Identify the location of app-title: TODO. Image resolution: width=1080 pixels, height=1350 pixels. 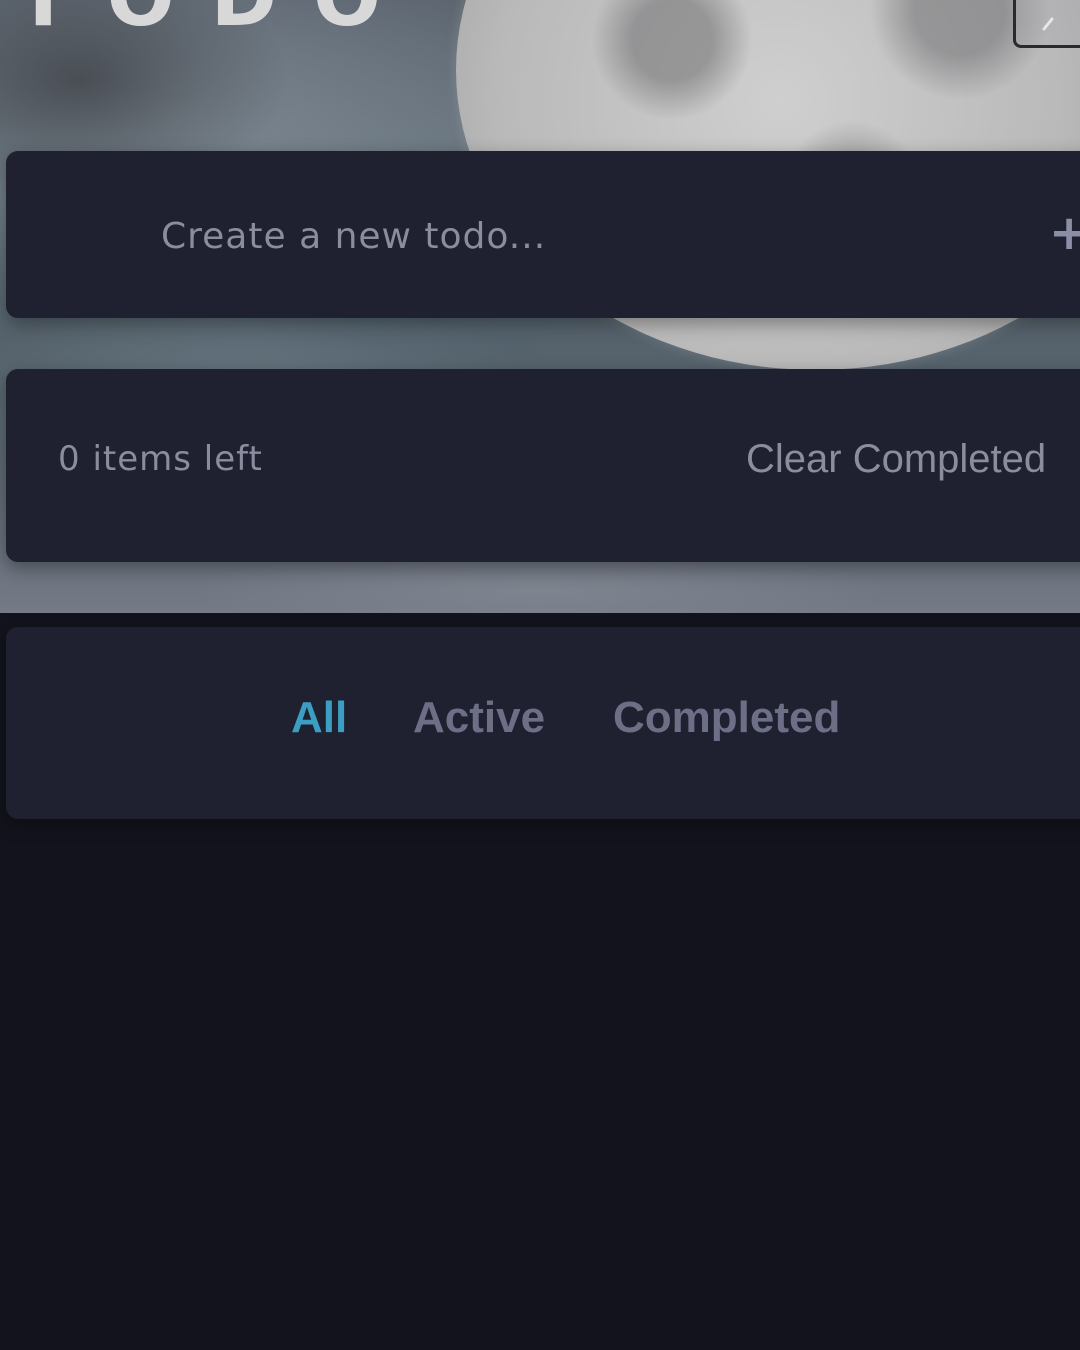
(216, 19).